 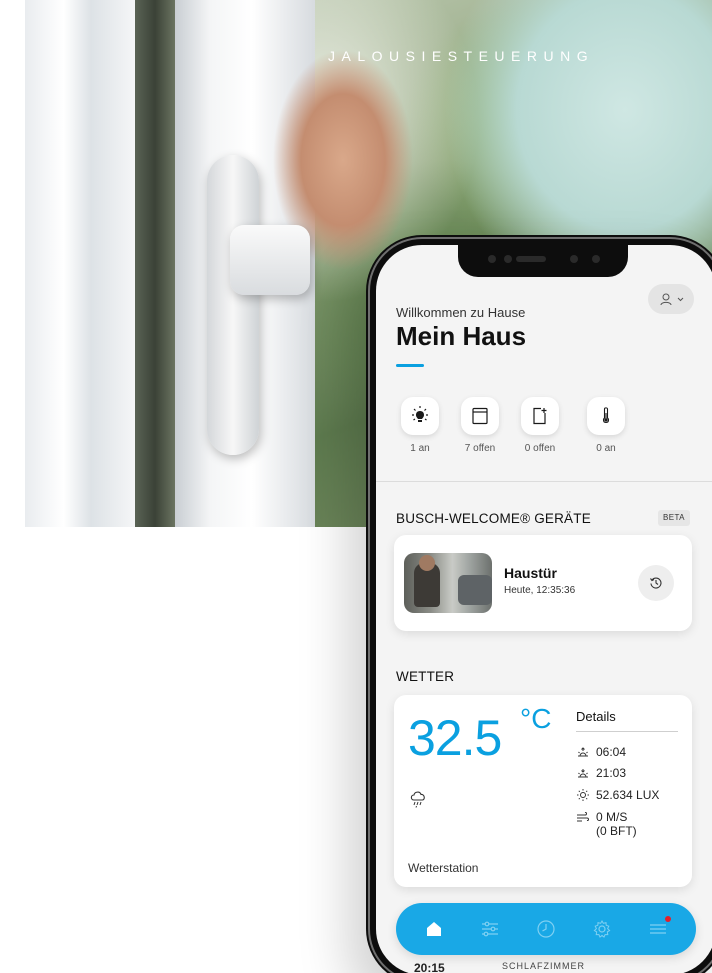 I want to click on details-title: Details, so click(x=596, y=716).